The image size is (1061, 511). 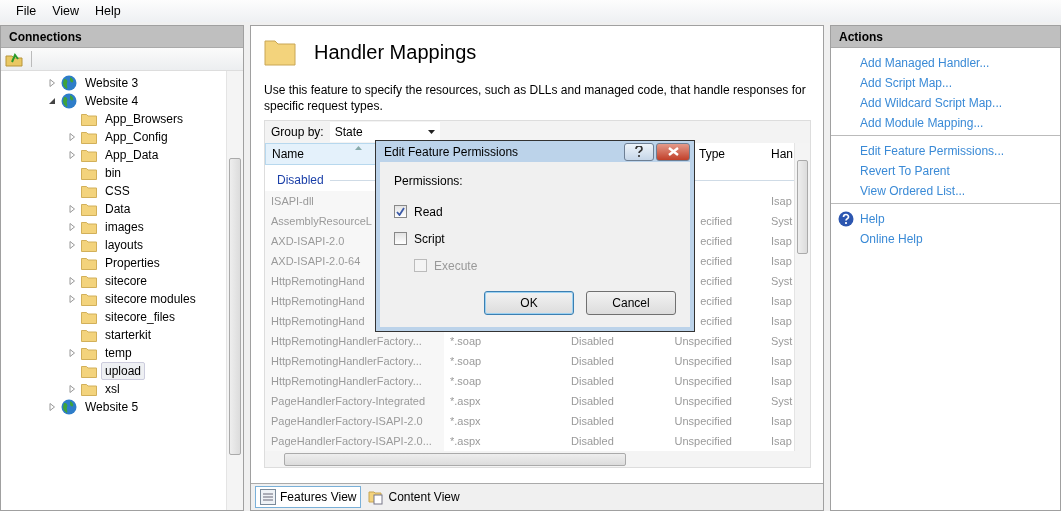 I want to click on tree-item: Website 4, so click(x=112, y=101).